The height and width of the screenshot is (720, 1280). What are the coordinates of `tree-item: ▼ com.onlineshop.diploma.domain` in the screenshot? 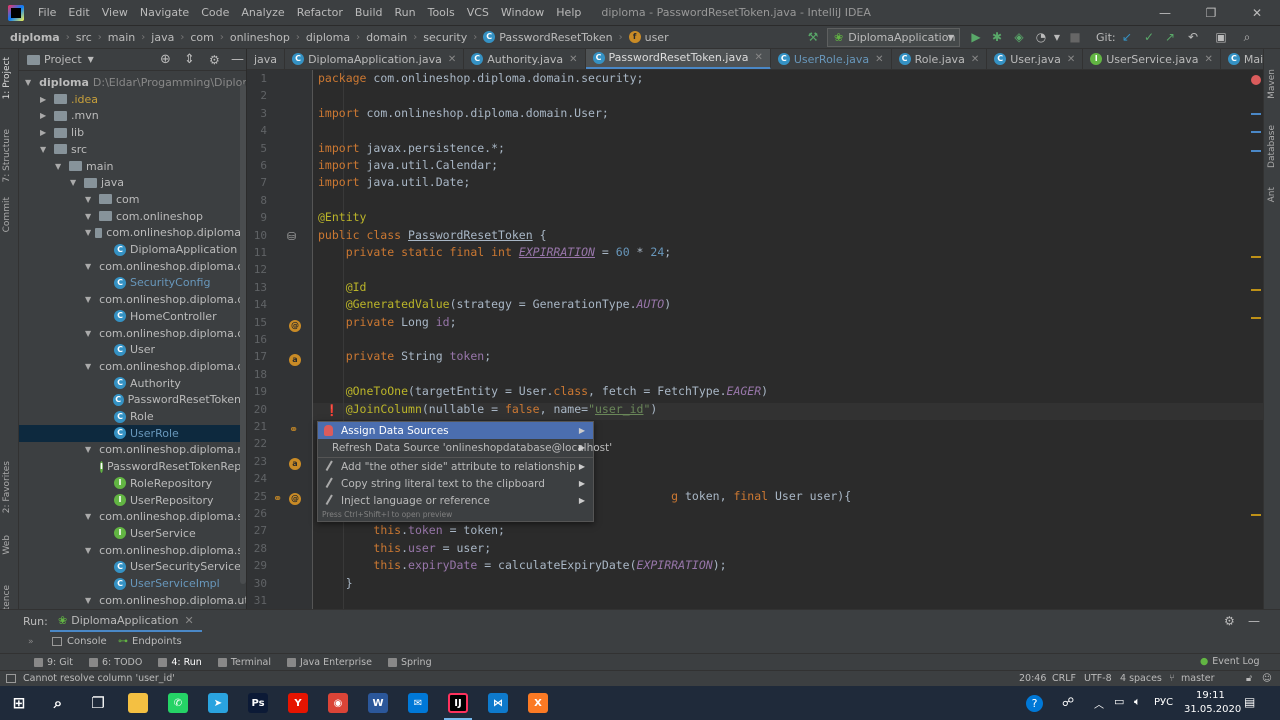 It's located at (132, 333).